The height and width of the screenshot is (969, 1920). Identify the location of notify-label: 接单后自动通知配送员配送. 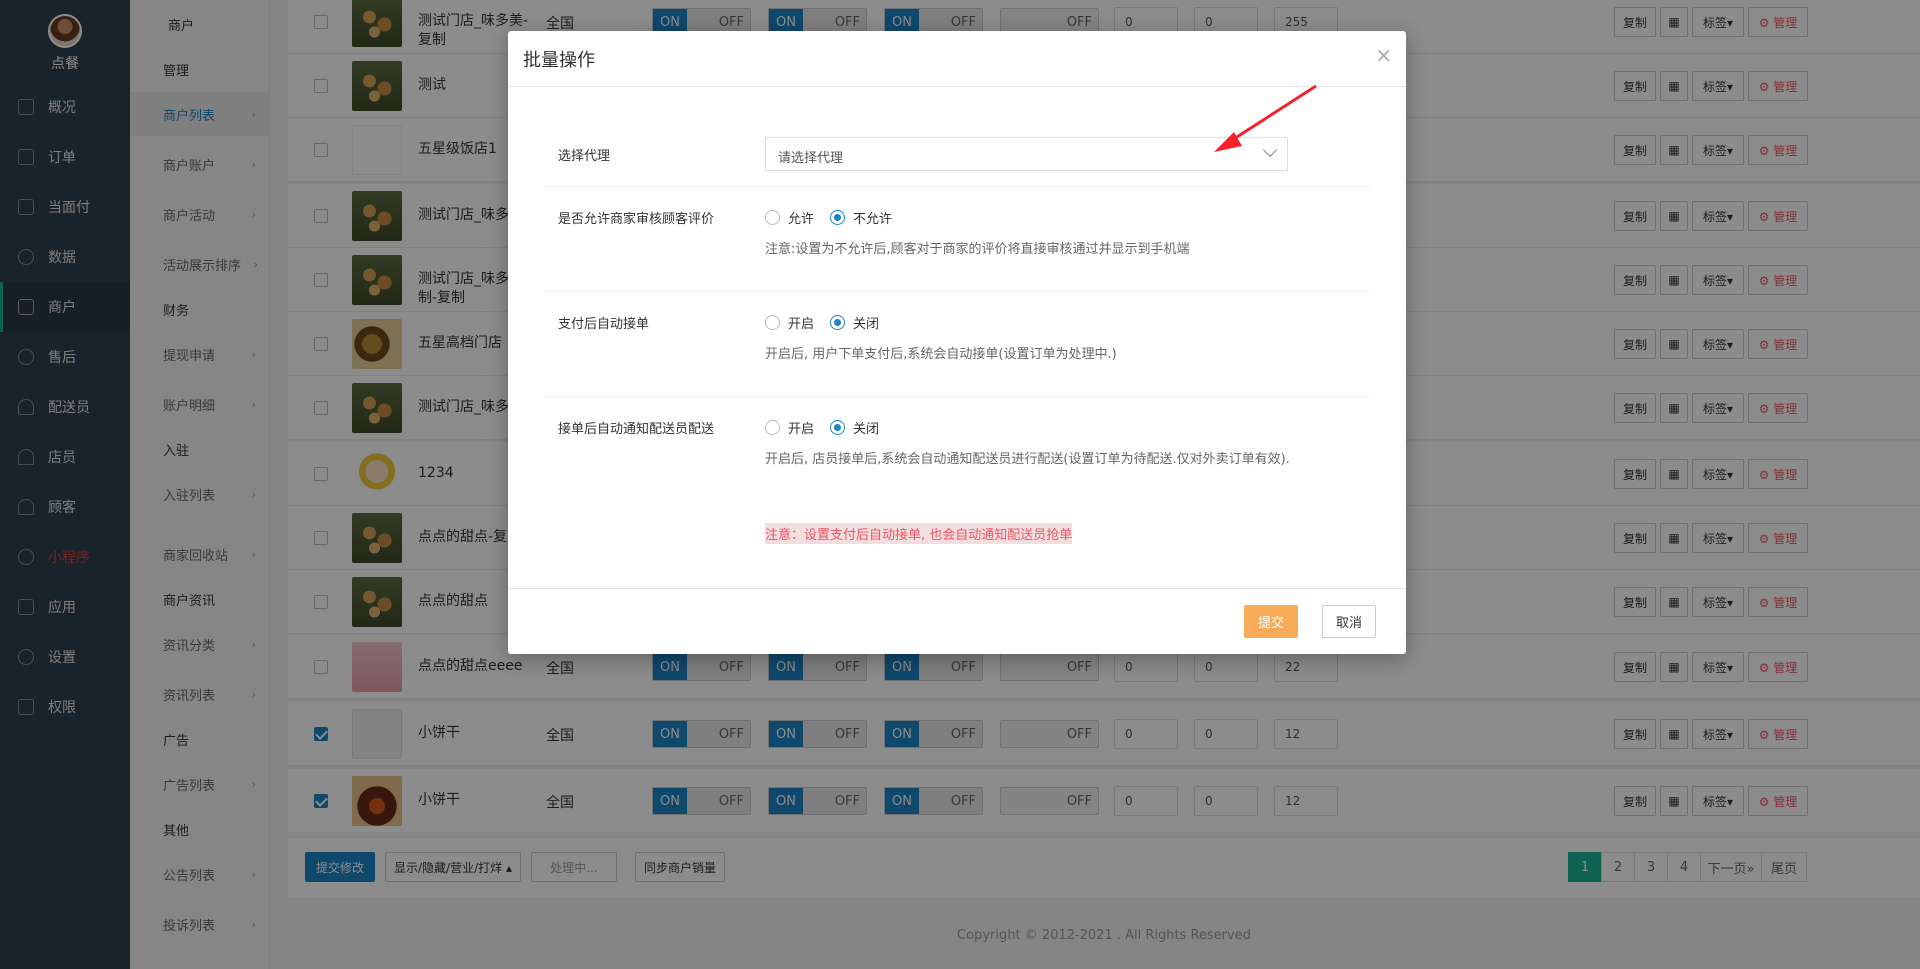
(636, 429).